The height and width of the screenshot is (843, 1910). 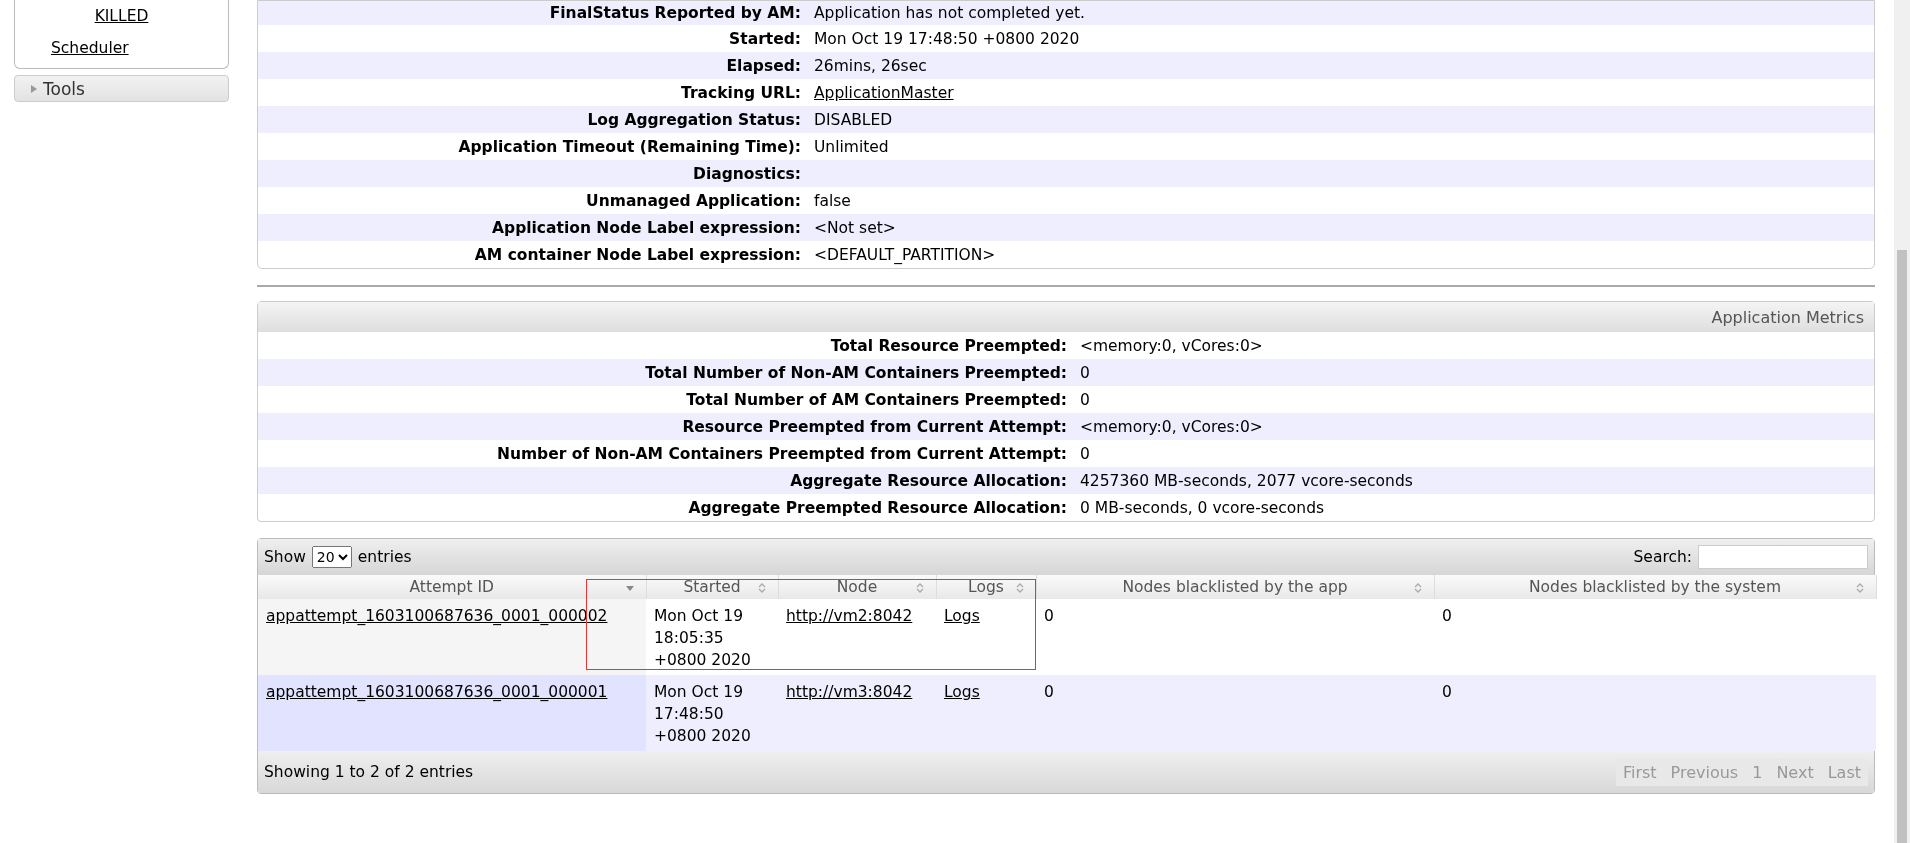 I want to click on metric-value: 0 MB-seconds, 0 vcore-seconds, so click(x=1202, y=507).